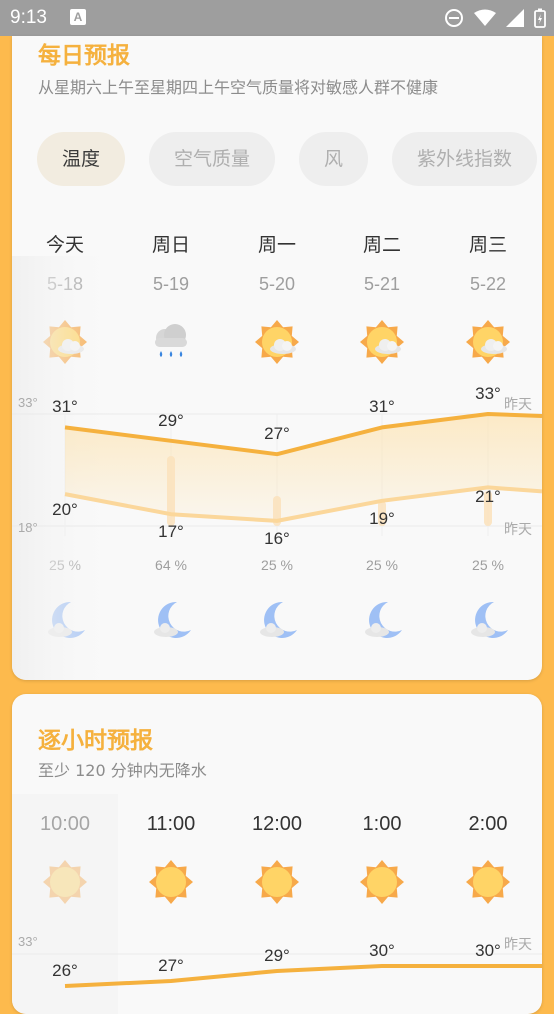 This screenshot has width=554, height=1014. What do you see at coordinates (518, 404) in the screenshot?
I see `yesterday-high-label: 昨天` at bounding box center [518, 404].